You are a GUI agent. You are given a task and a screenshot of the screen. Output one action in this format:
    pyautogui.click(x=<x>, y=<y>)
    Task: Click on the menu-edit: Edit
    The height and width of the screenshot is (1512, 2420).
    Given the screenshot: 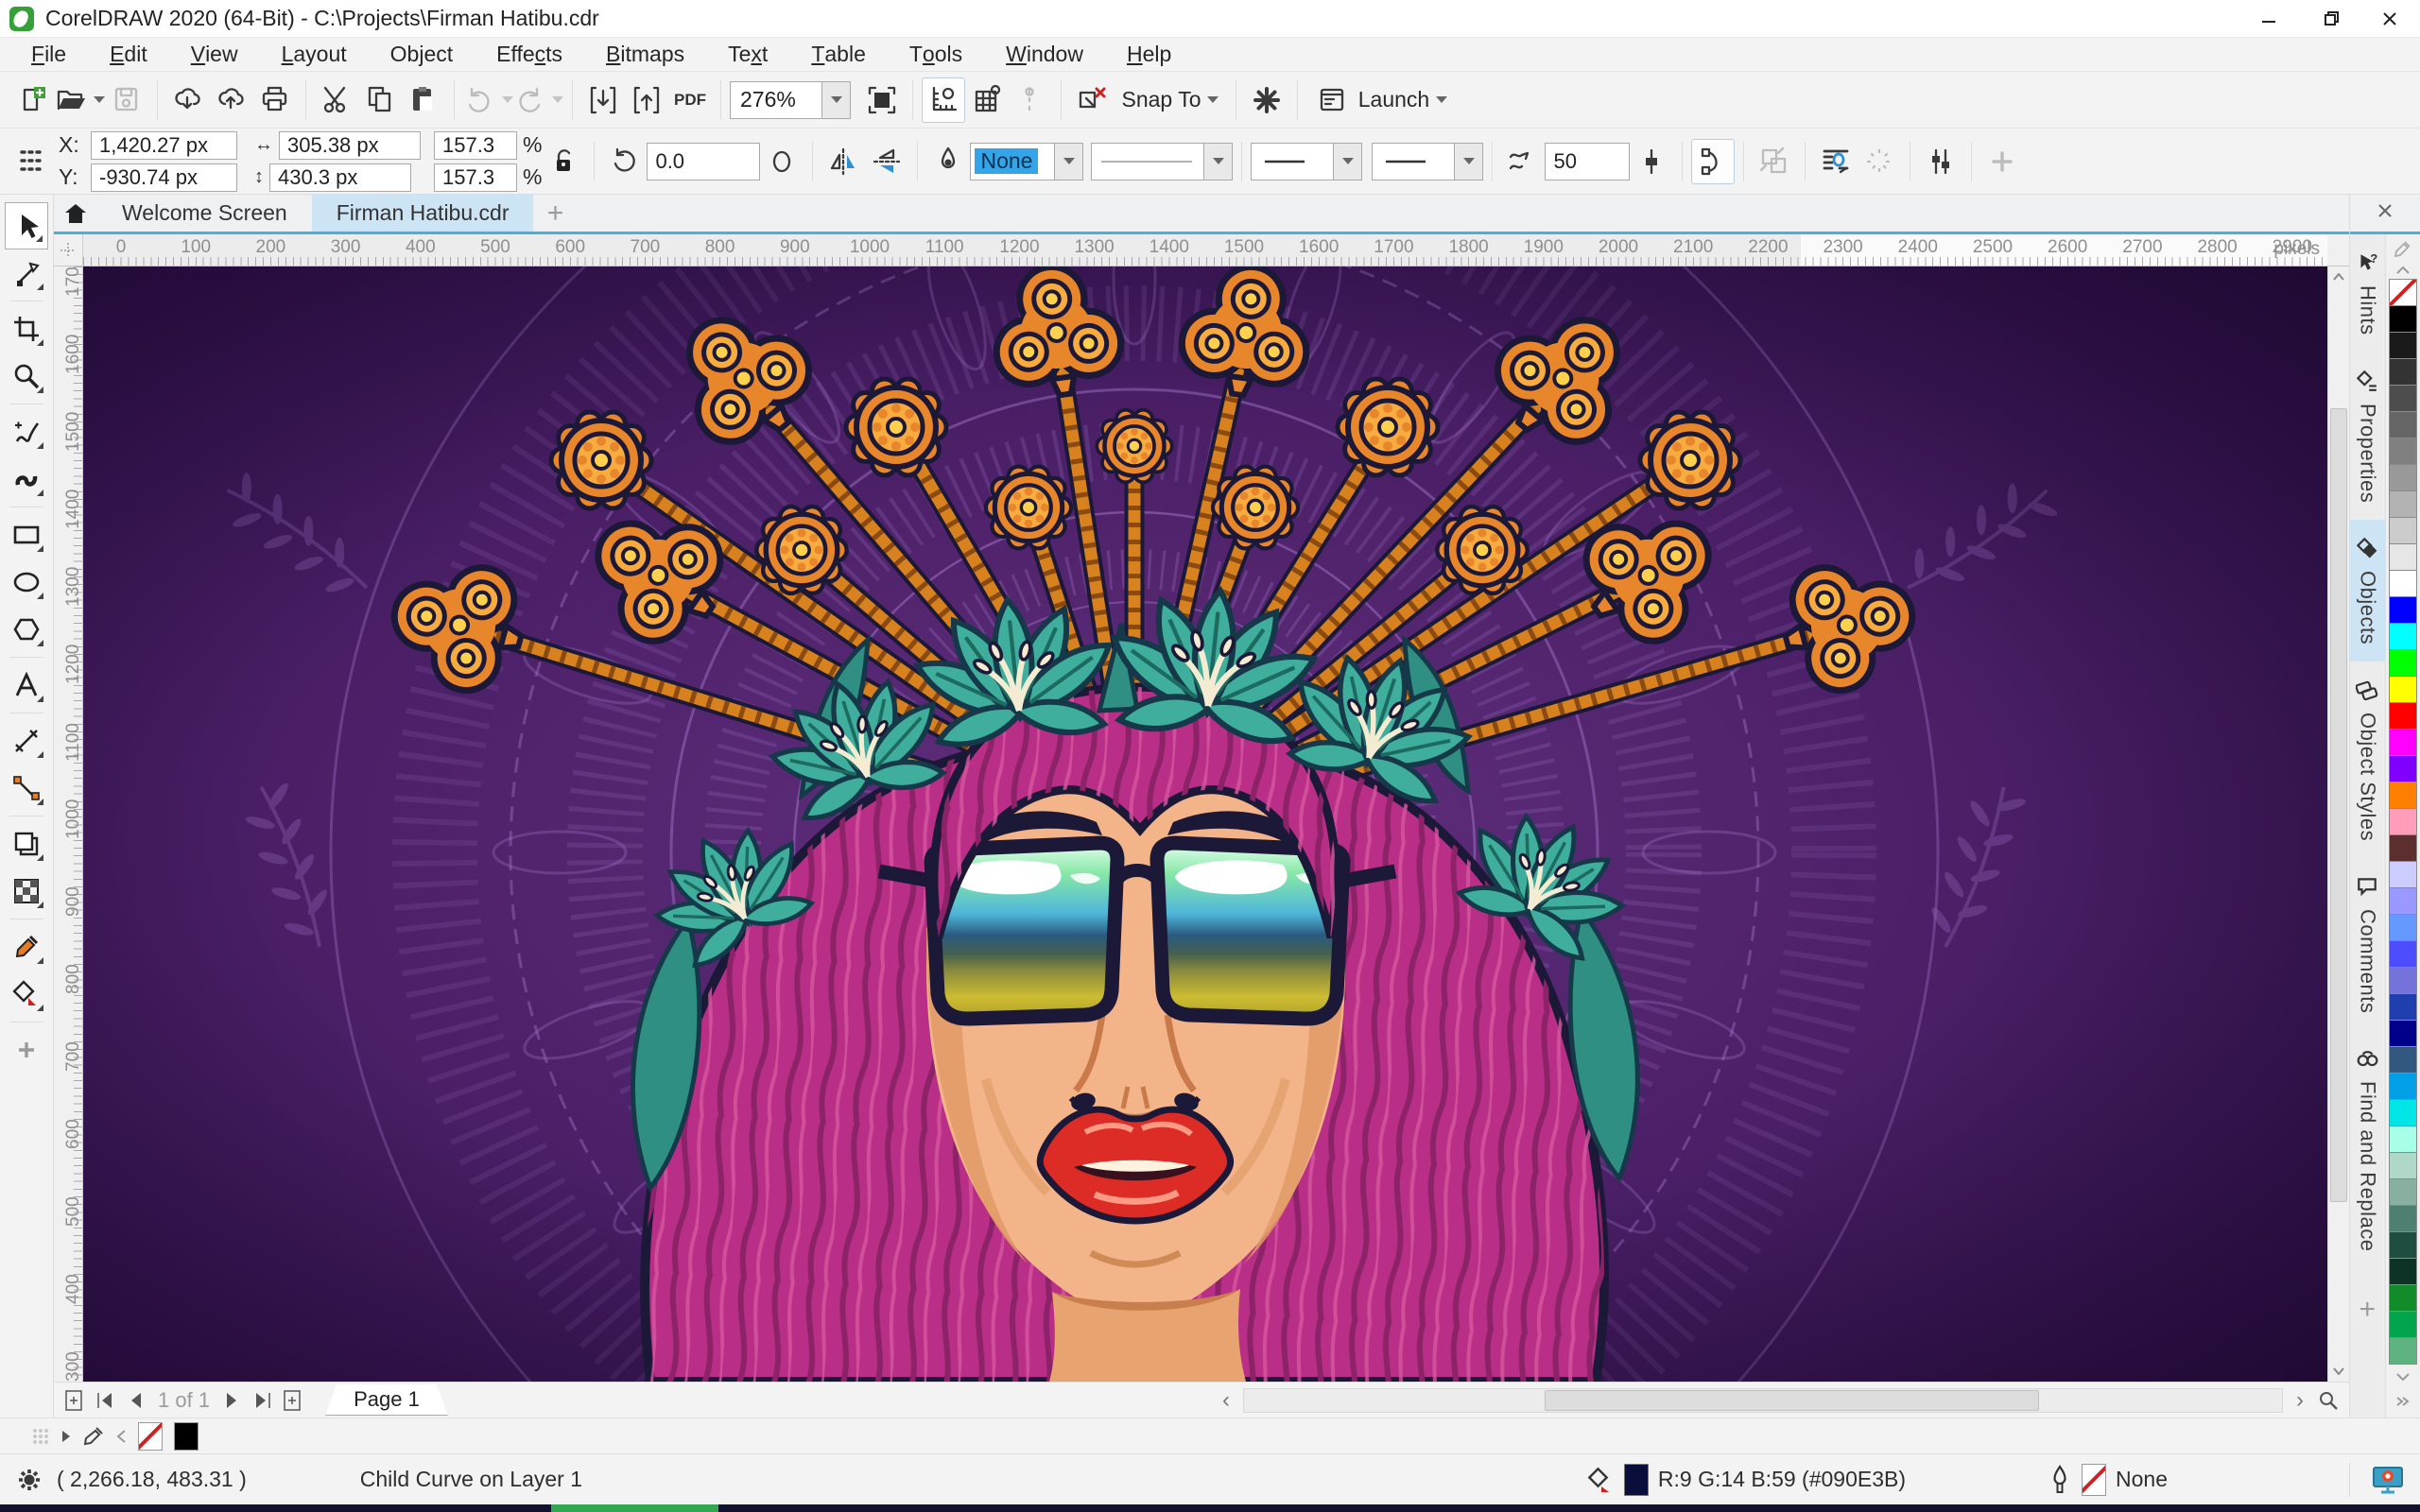 What is the action you would take?
    pyautogui.click(x=129, y=54)
    